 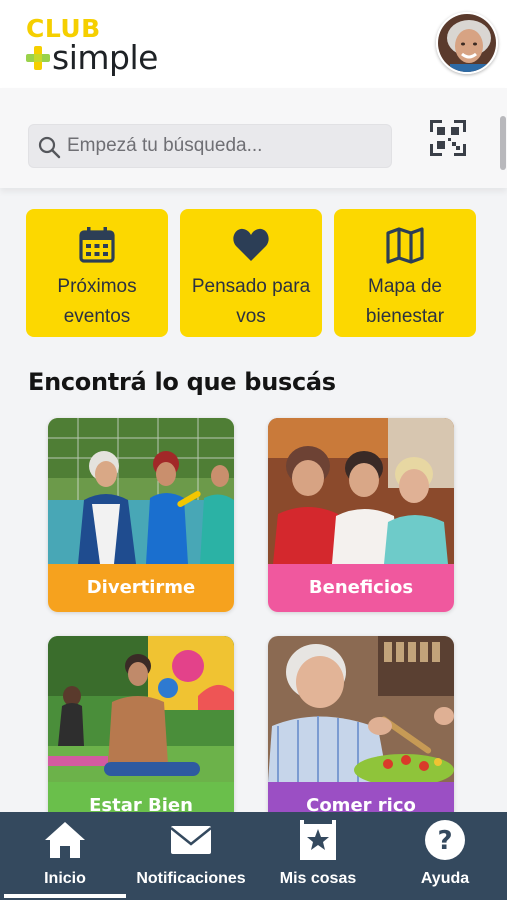 I want to click on help-icon: ?, so click(x=445, y=840).